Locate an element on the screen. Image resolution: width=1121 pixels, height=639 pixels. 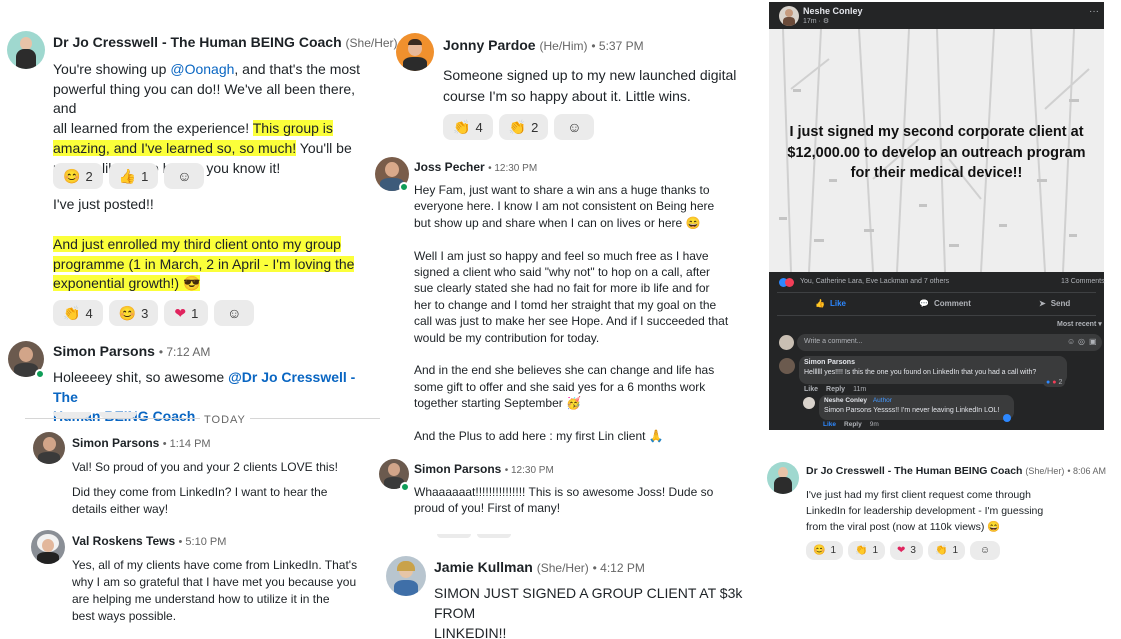
send-icon: ➤ is located at coordinates (1042, 303).